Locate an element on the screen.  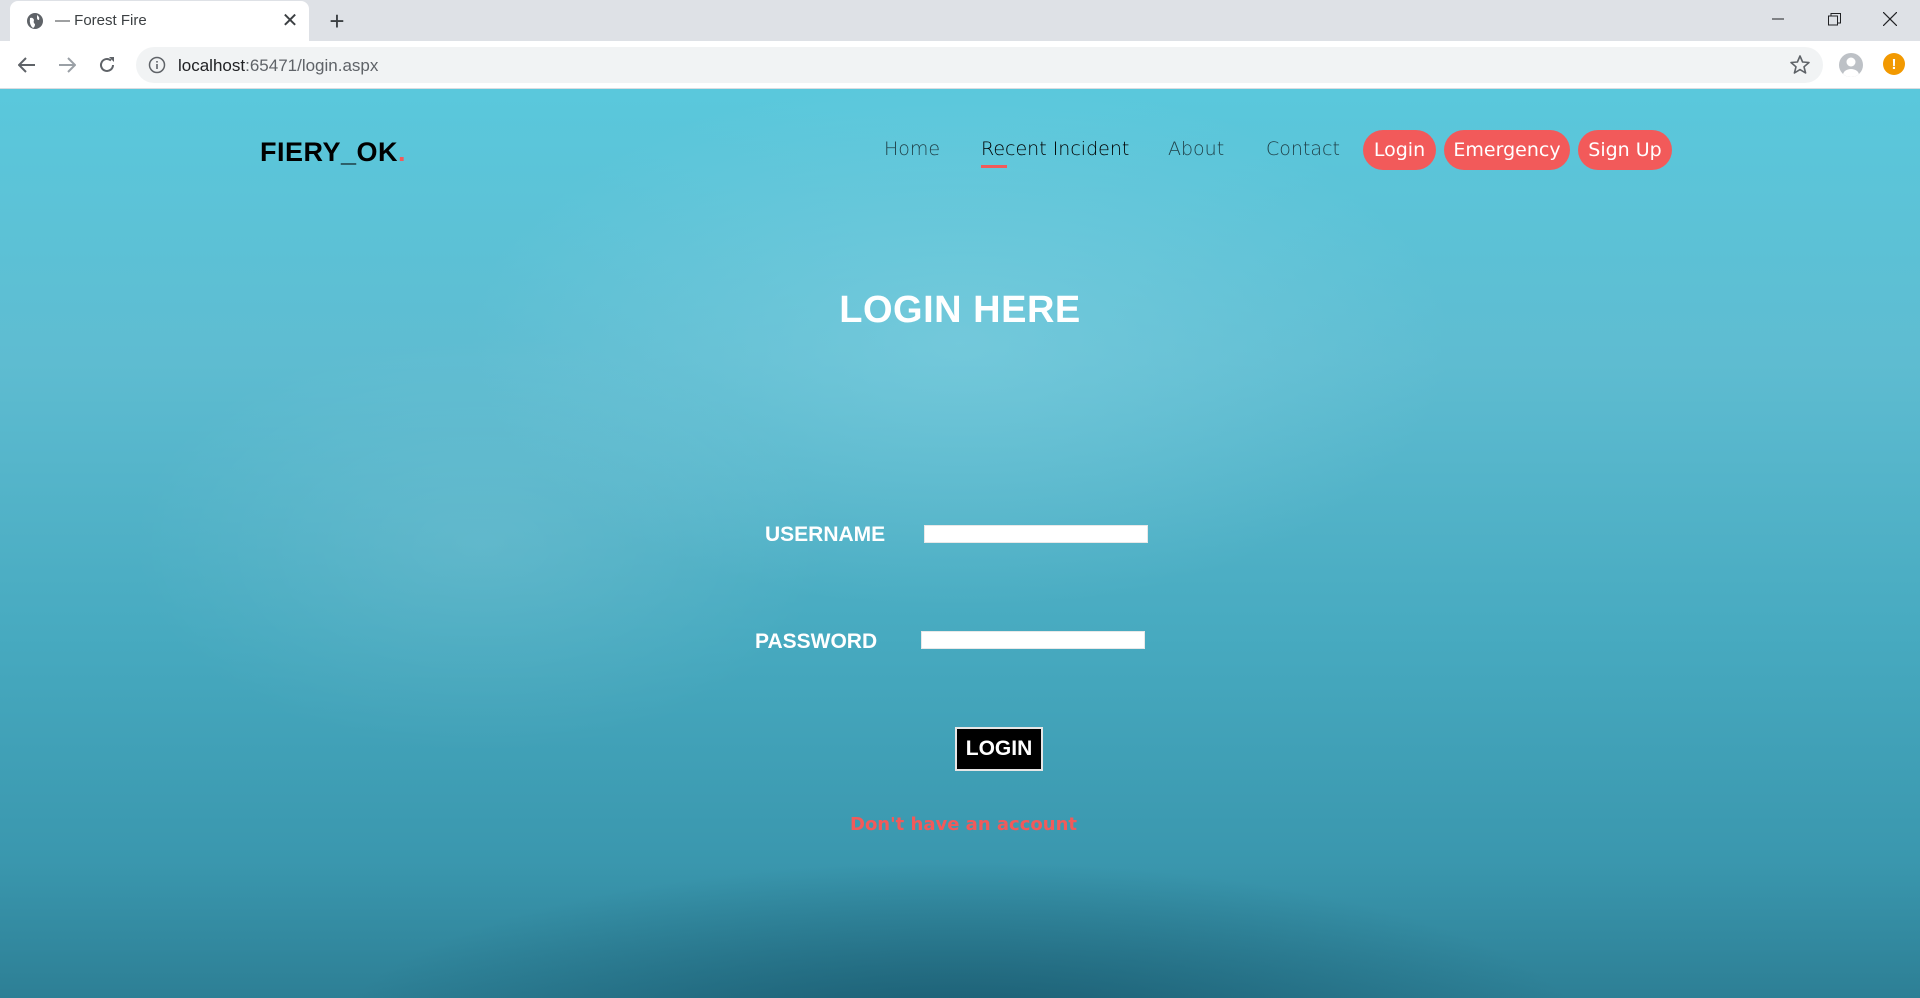
back-arrow-icon is located at coordinates (27, 65).